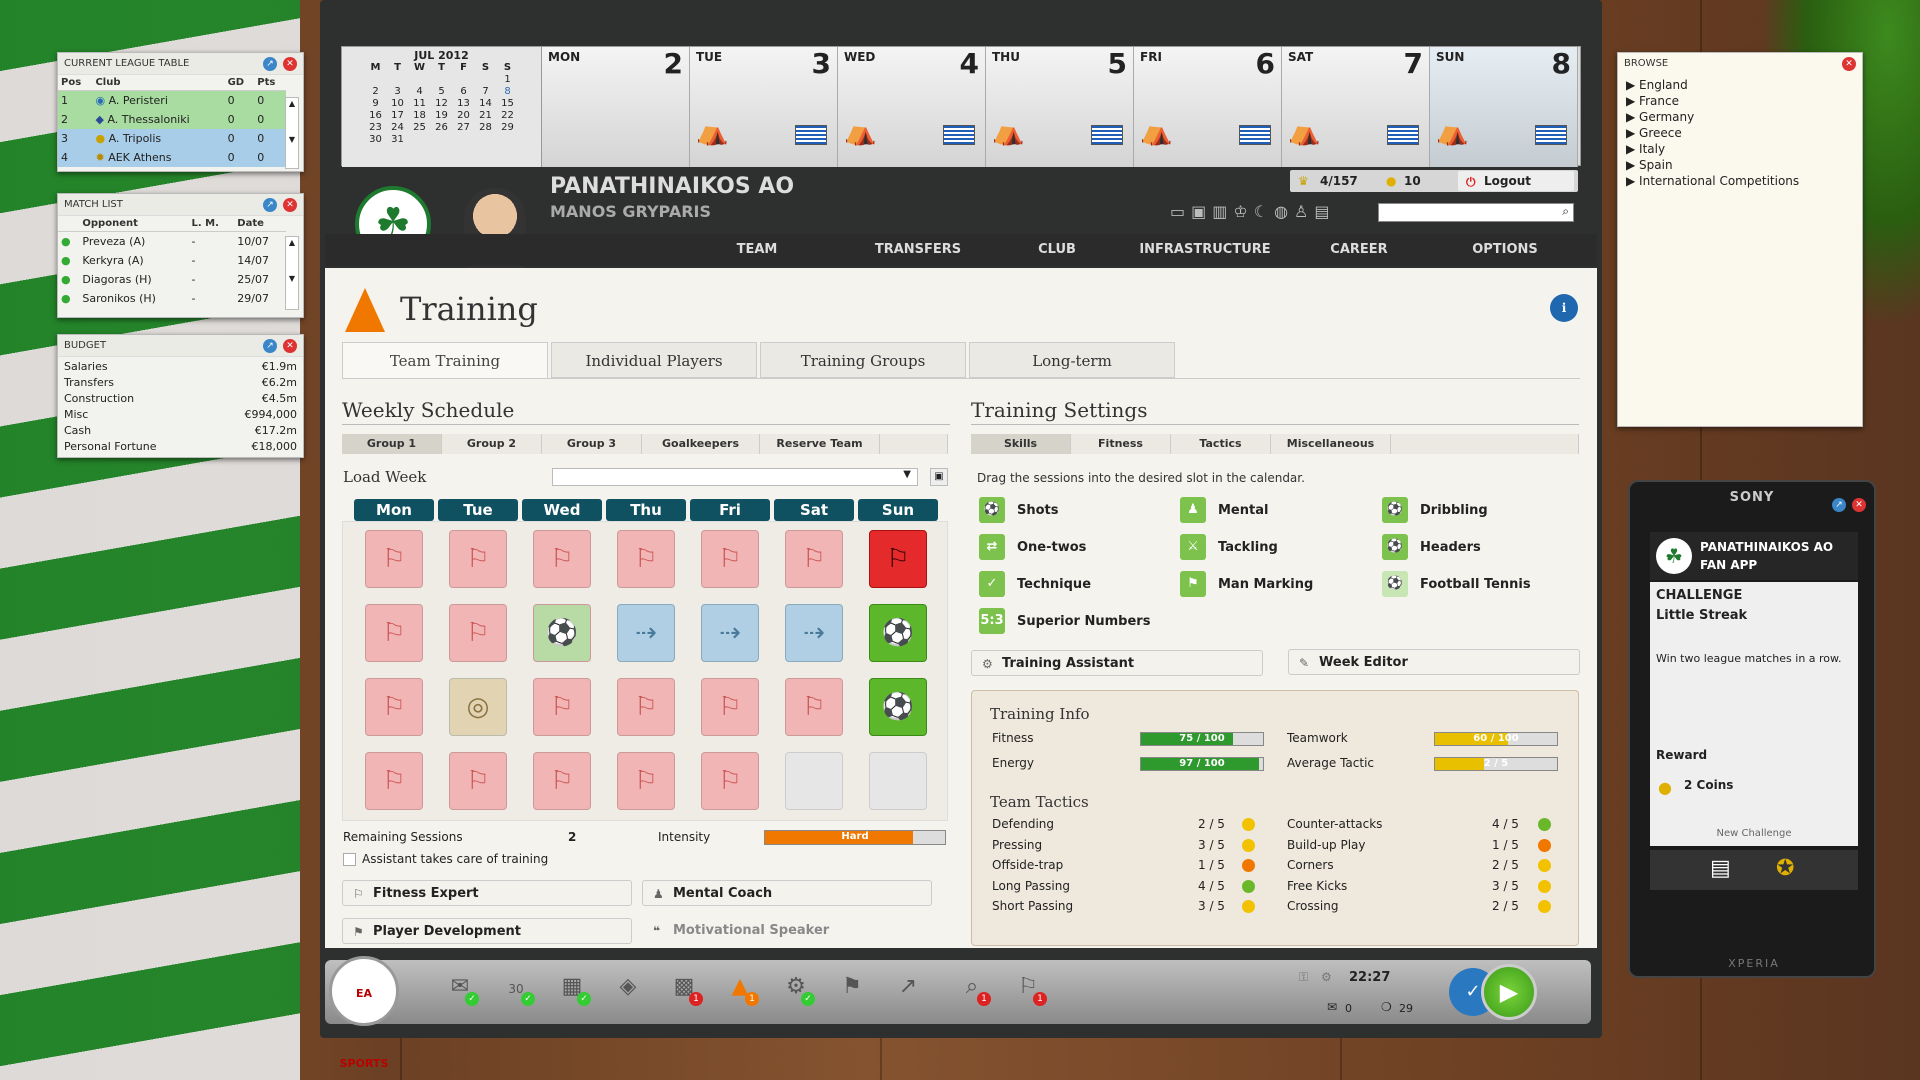  I want to click on group-tab-1: Group 1, so click(392, 444).